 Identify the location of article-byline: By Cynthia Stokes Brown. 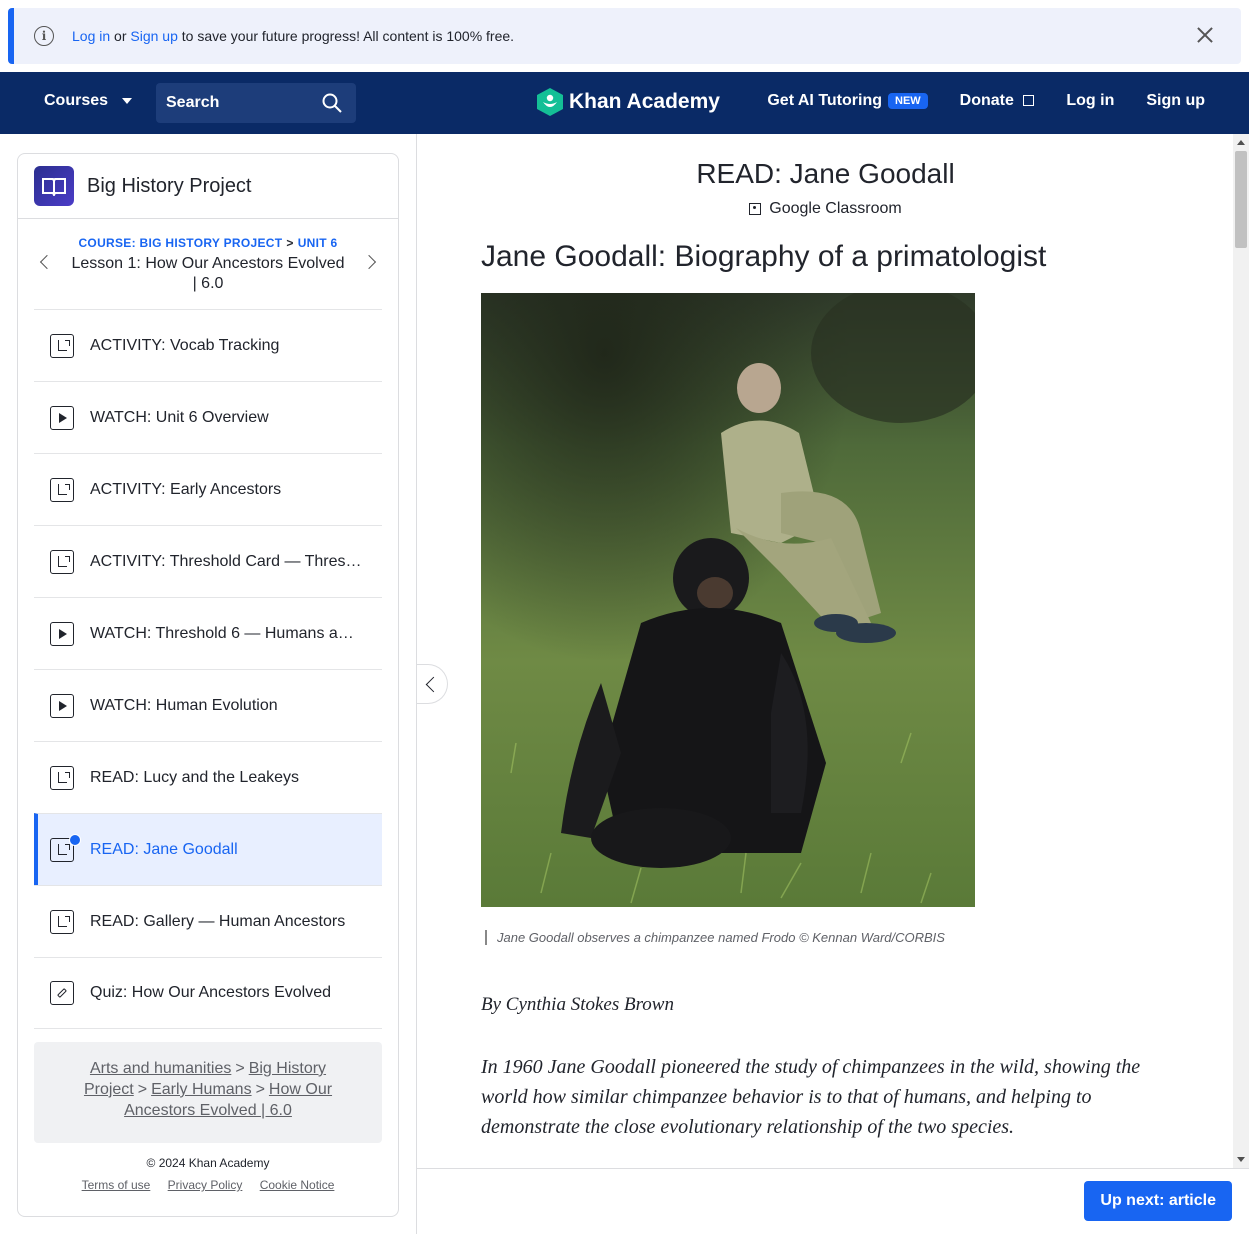
(577, 1004).